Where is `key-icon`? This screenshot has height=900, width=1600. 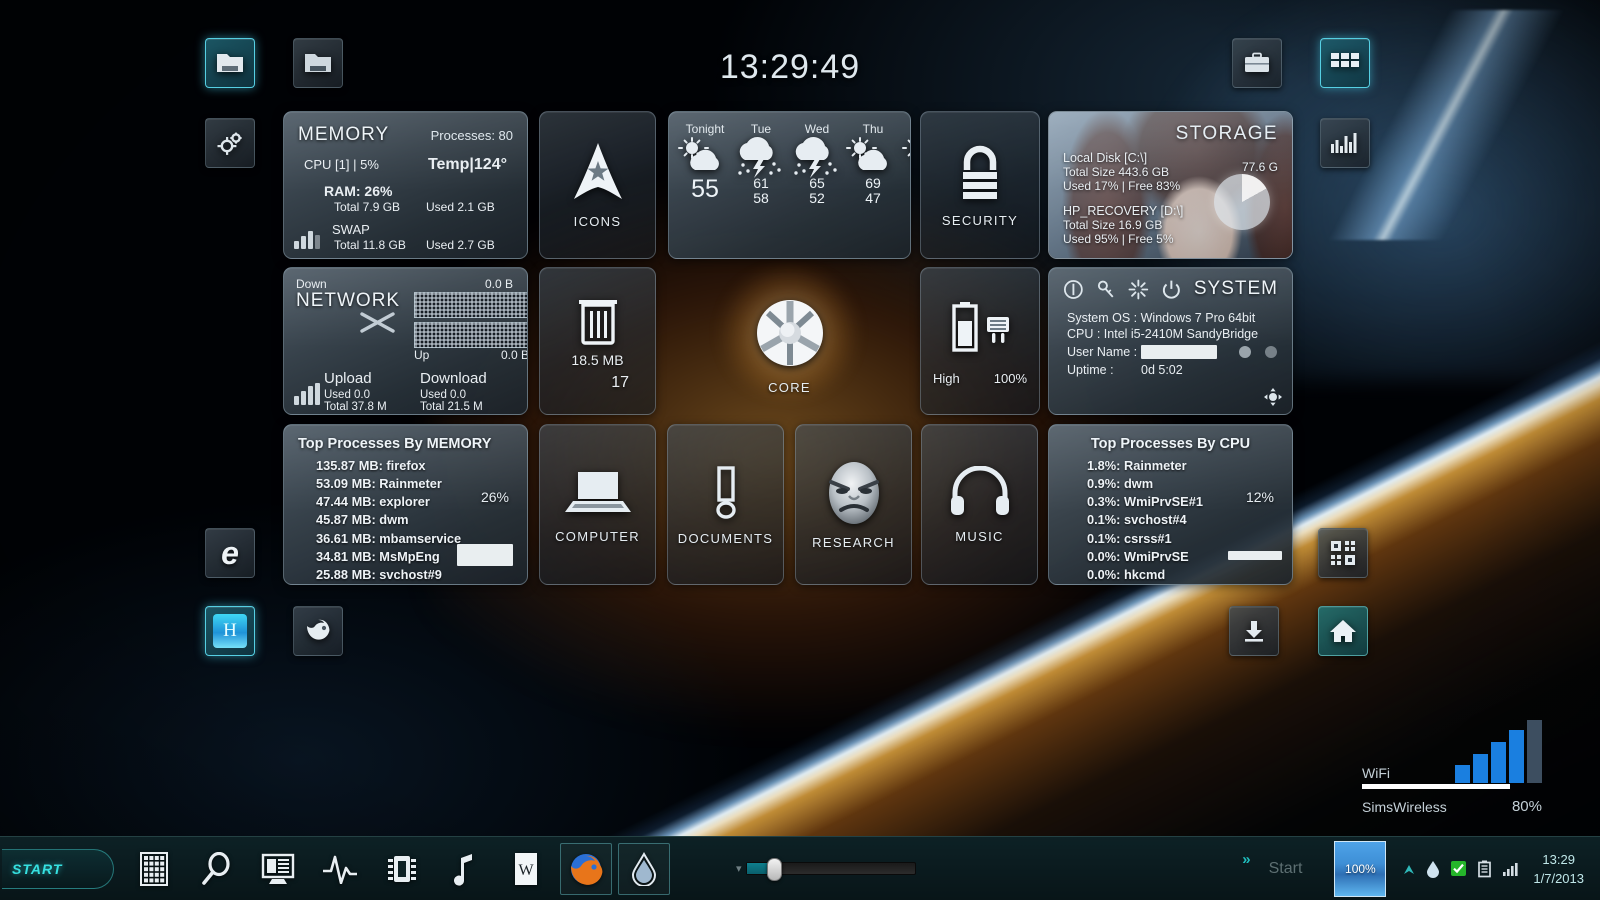
key-icon is located at coordinates (1106, 289).